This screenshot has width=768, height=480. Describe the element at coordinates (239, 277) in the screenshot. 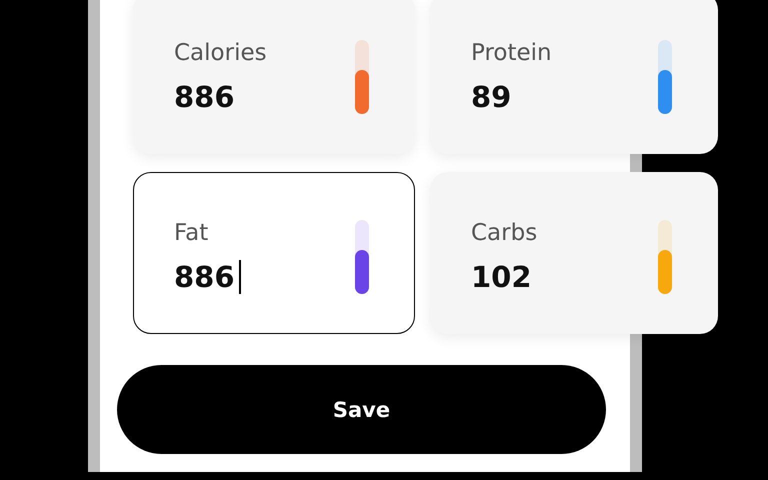

I see `text-cursor` at that location.